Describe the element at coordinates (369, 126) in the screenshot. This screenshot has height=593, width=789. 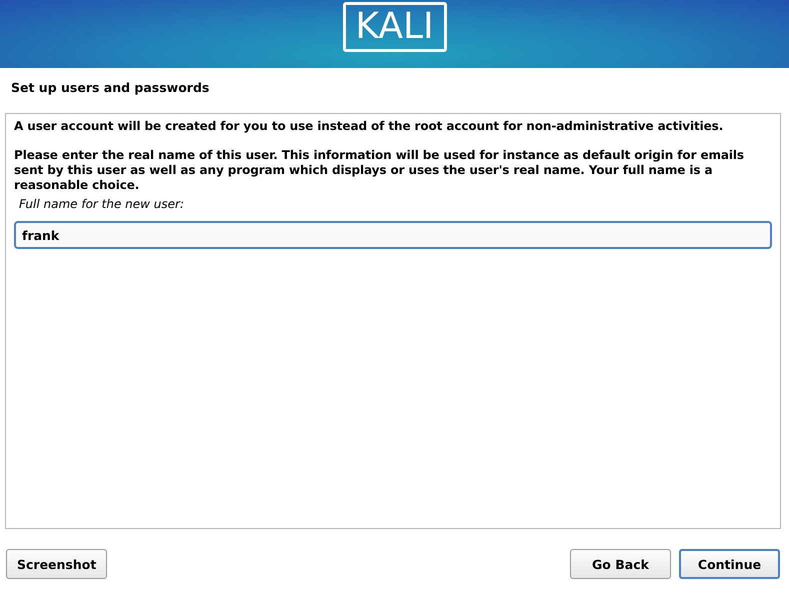
I see `description-text: A user account will be created for you to use instead of the root account for non-administrative activities.` at that location.